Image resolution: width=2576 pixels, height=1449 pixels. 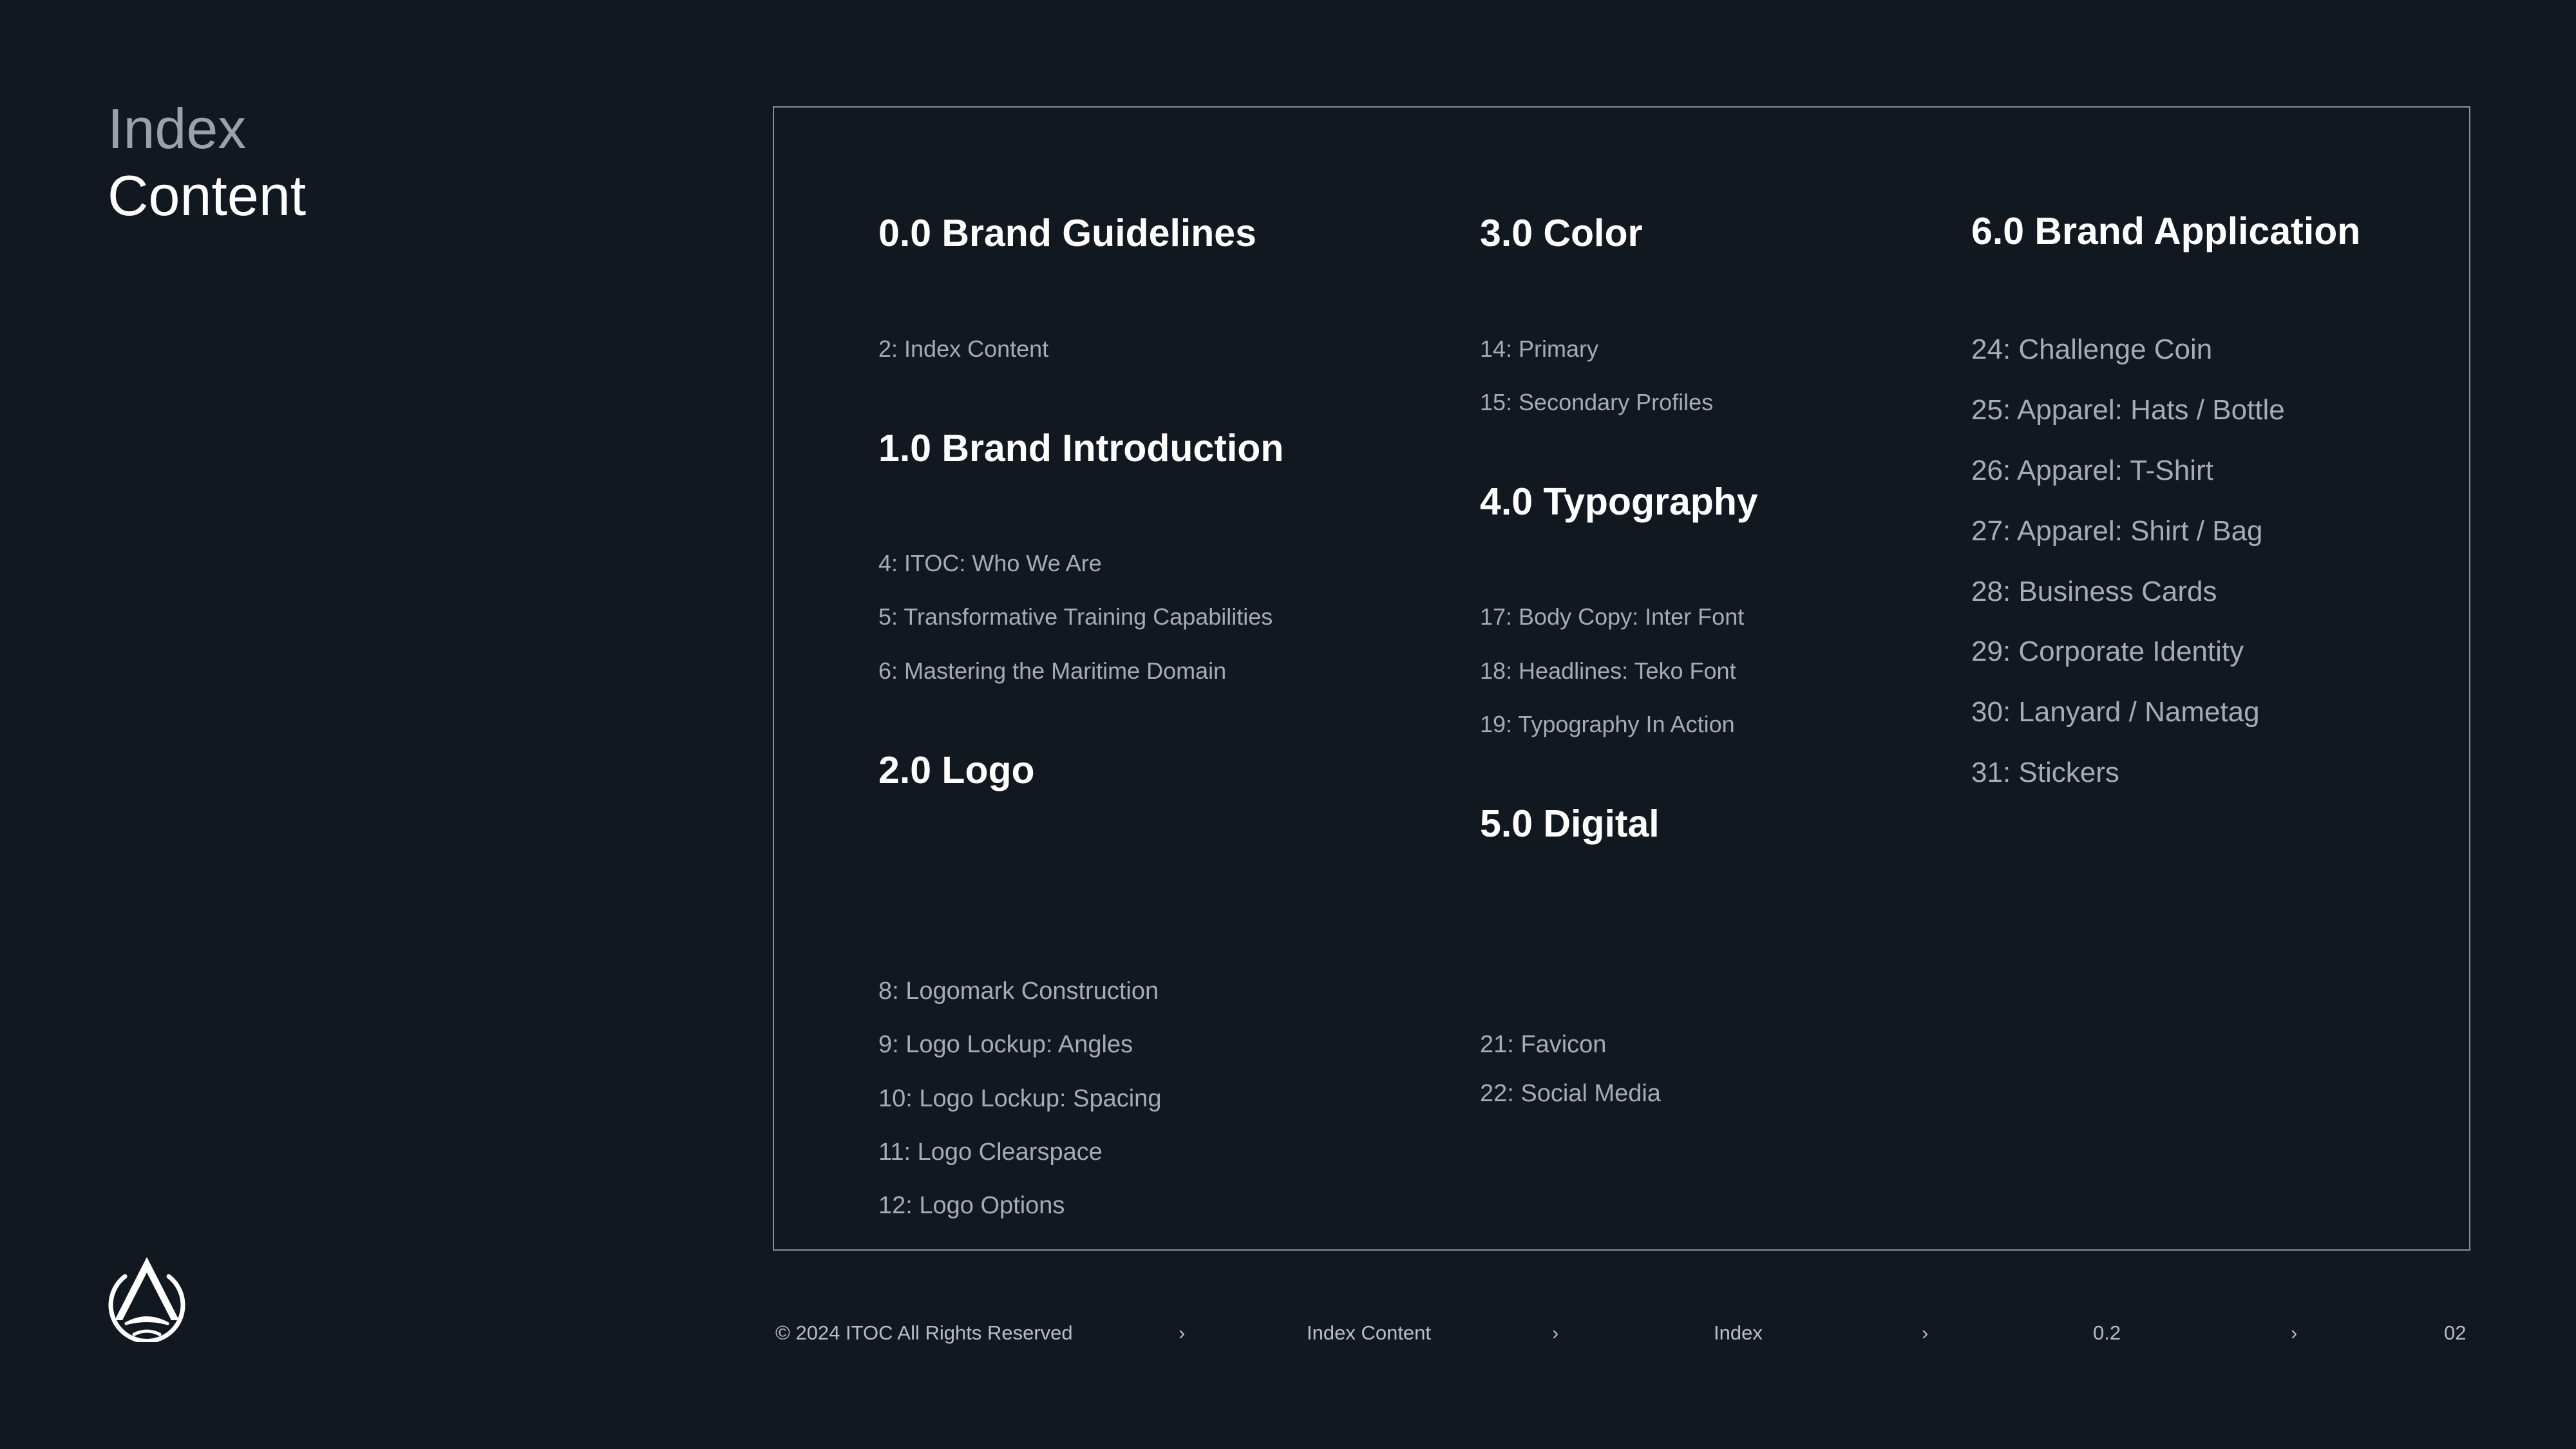 What do you see at coordinates (1597, 402) in the screenshot?
I see `toc-entry: 15: Secondary Profiles` at bounding box center [1597, 402].